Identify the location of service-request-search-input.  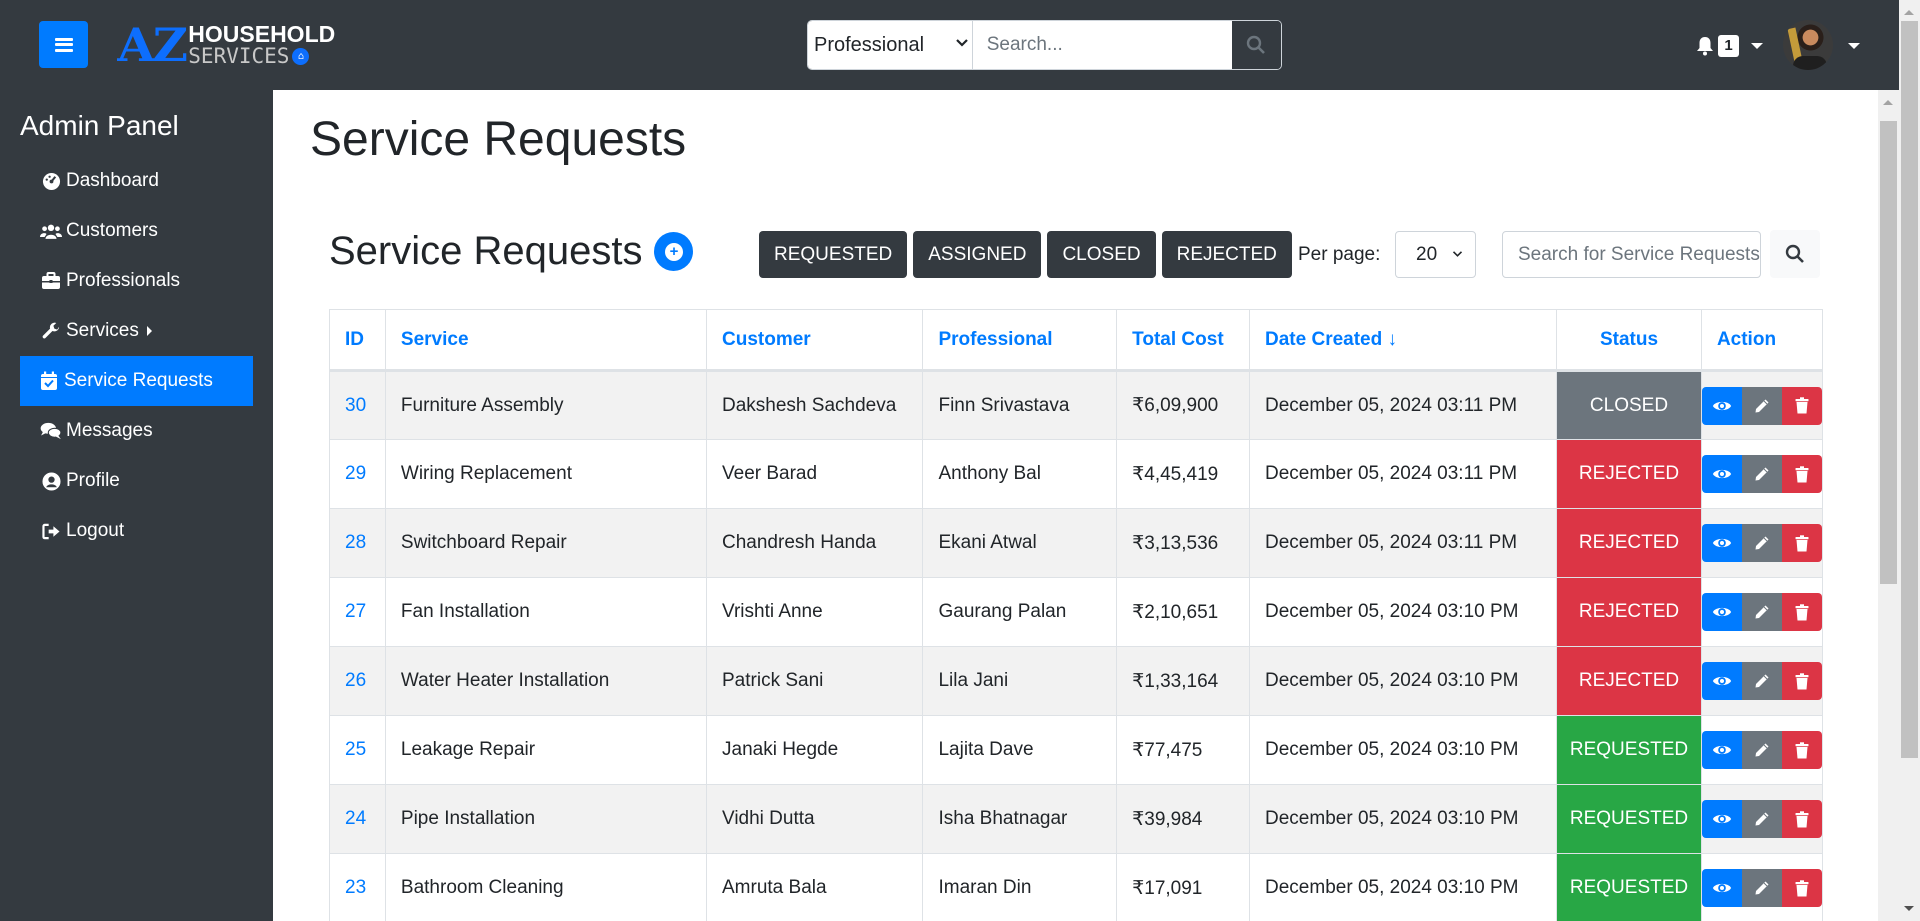
(1631, 254).